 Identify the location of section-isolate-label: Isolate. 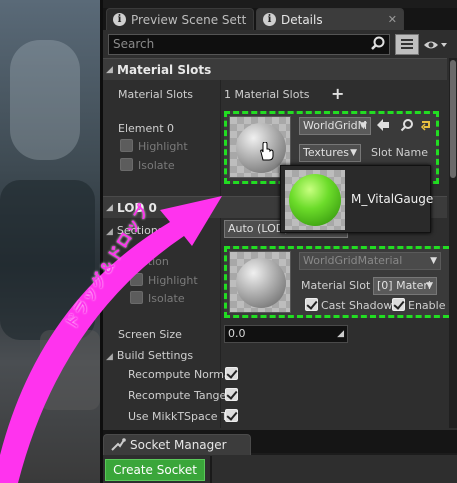
(166, 298).